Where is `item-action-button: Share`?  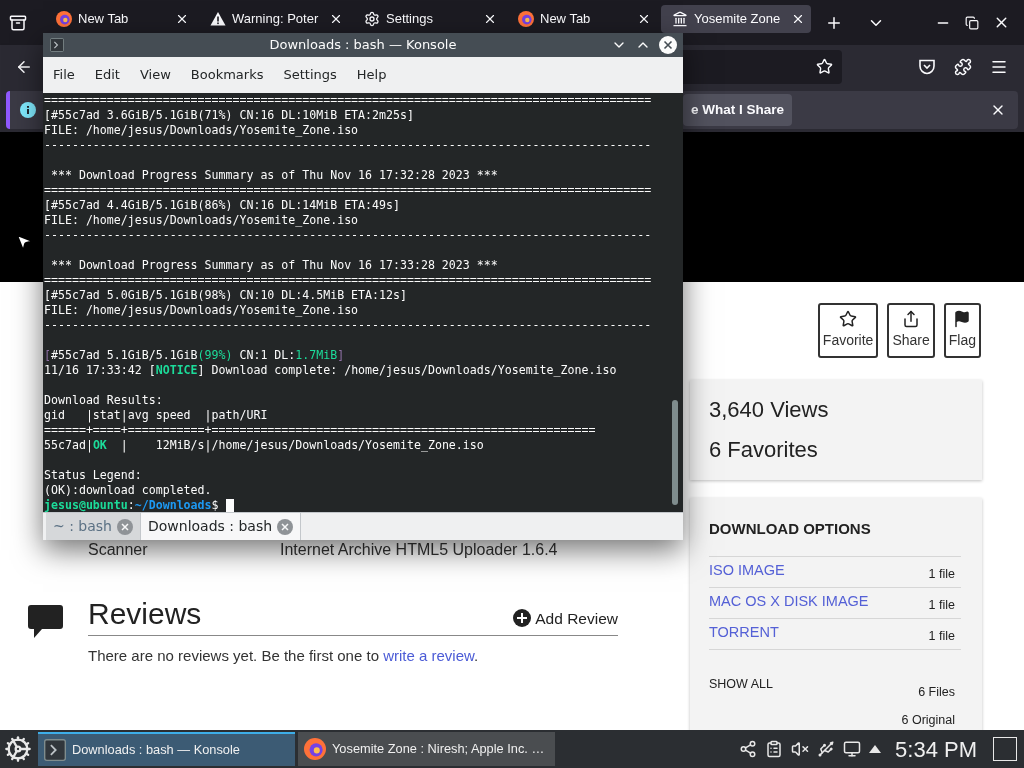 item-action-button: Share is located at coordinates (911, 330).